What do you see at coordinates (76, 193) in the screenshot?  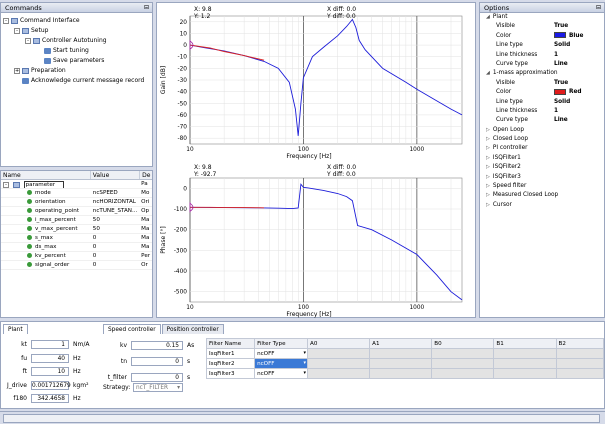 I see `grid-row: mode ncSPEED Mo` at bounding box center [76, 193].